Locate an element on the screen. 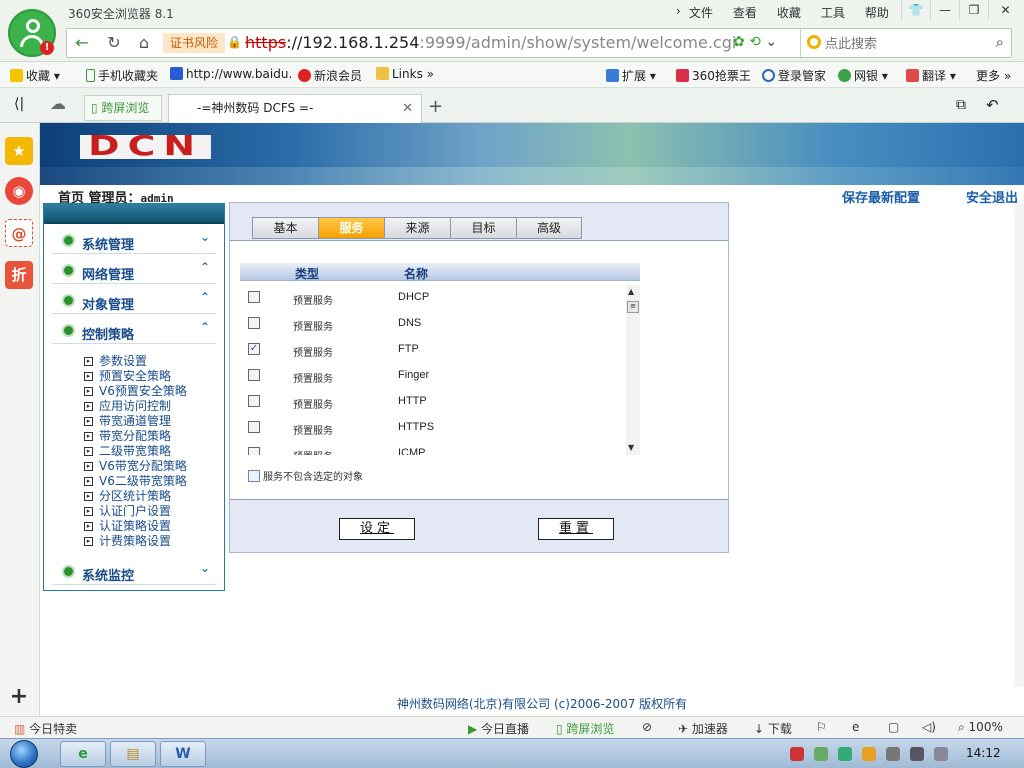 The width and height of the screenshot is (1024, 768). translate-extension: 翻译 ▾ is located at coordinates (931, 75).